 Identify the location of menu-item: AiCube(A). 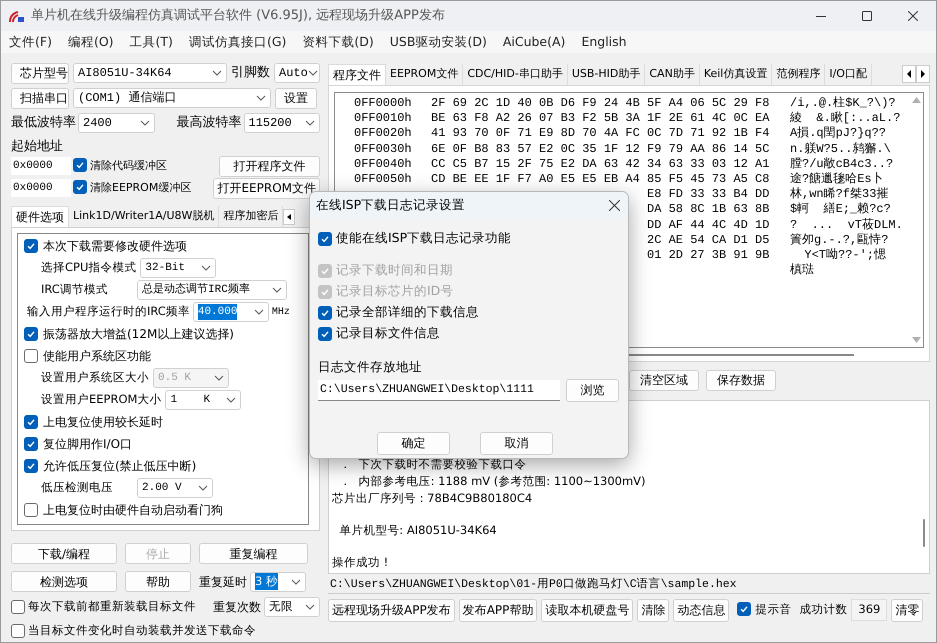
(534, 42).